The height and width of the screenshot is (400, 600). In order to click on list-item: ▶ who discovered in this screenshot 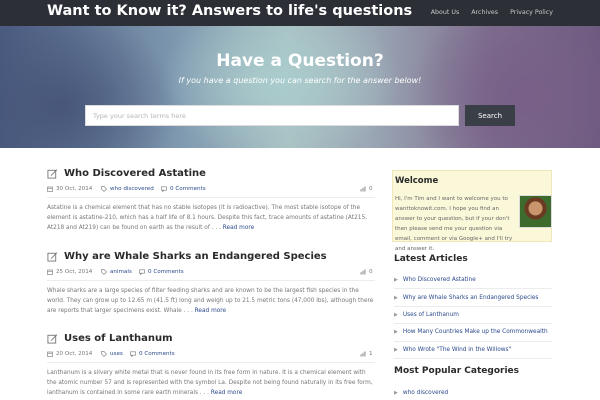, I will do `click(473, 392)`.